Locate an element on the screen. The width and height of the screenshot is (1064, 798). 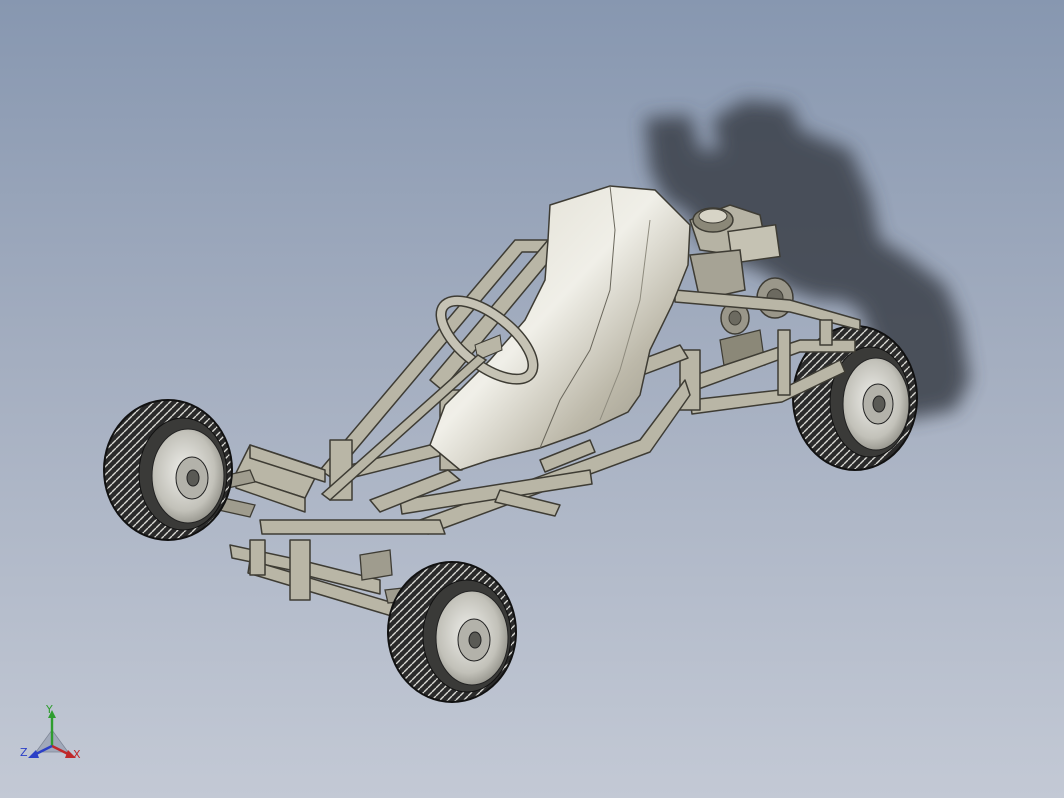
triad-y-label: Y is located at coordinates (49, 709).